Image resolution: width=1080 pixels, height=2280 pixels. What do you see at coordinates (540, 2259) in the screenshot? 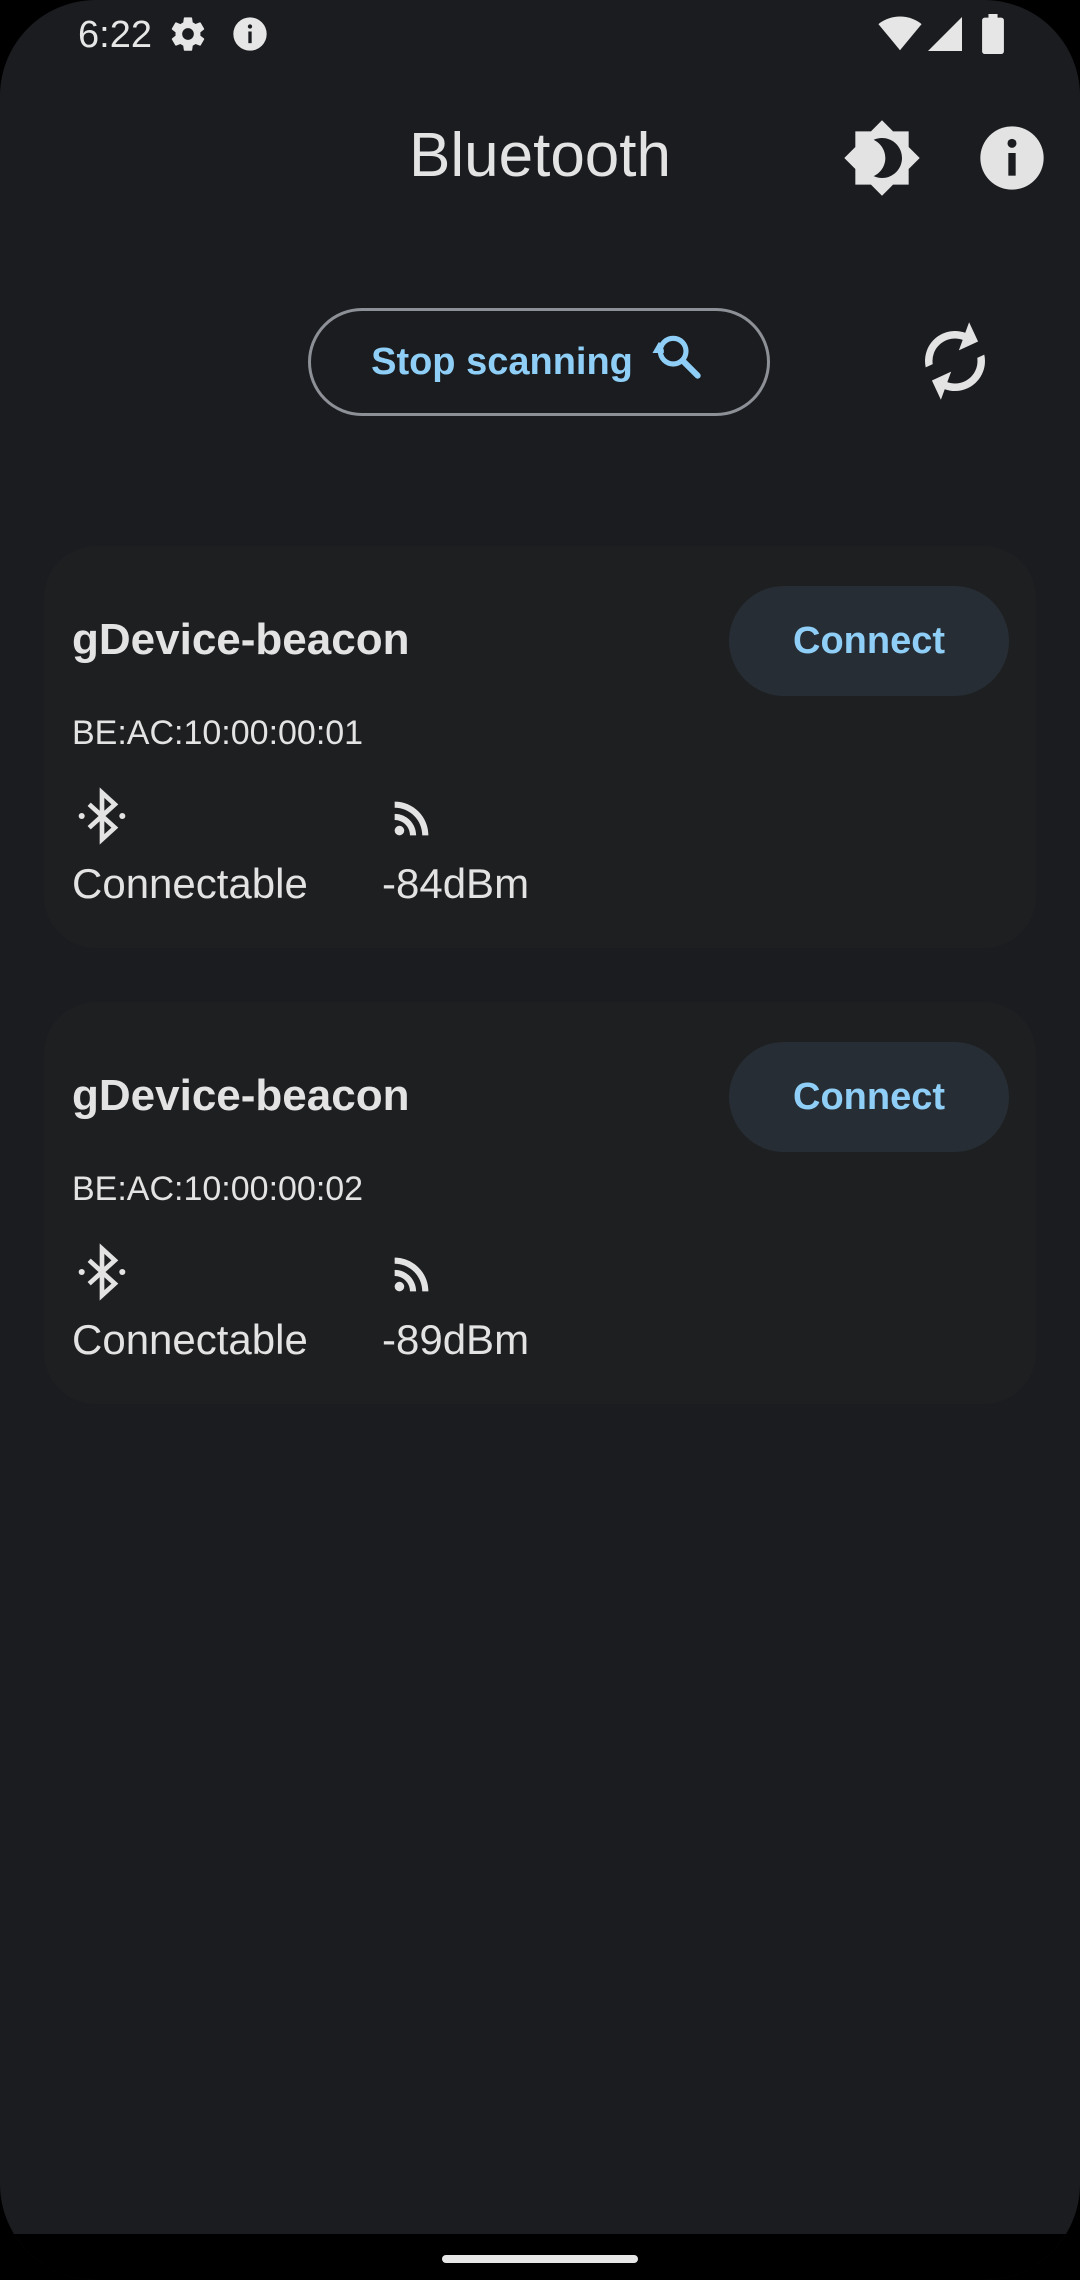
I see `home-gesture-handle` at bounding box center [540, 2259].